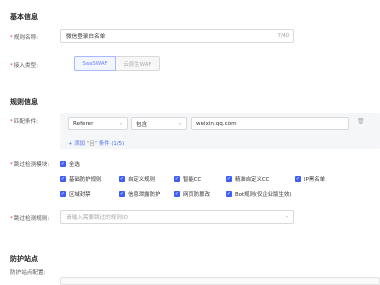 The image size is (380, 285). I want to click on module-label: 自定义规则, so click(141, 180).